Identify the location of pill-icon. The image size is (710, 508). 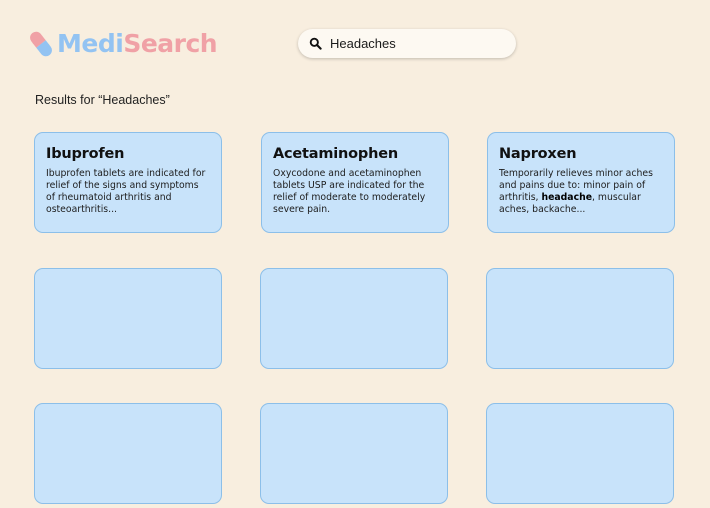
(41, 44).